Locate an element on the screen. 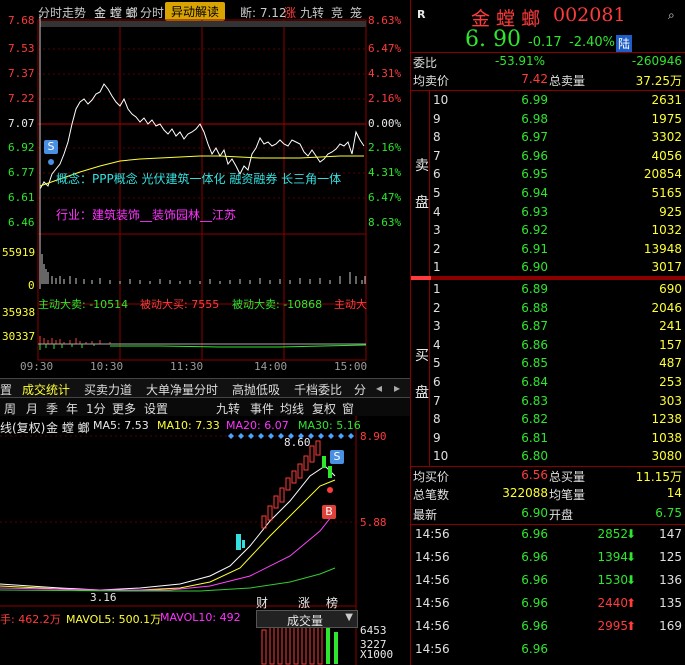 This screenshot has width=685, height=665. tab-next-icon: ▸ is located at coordinates (397, 388).